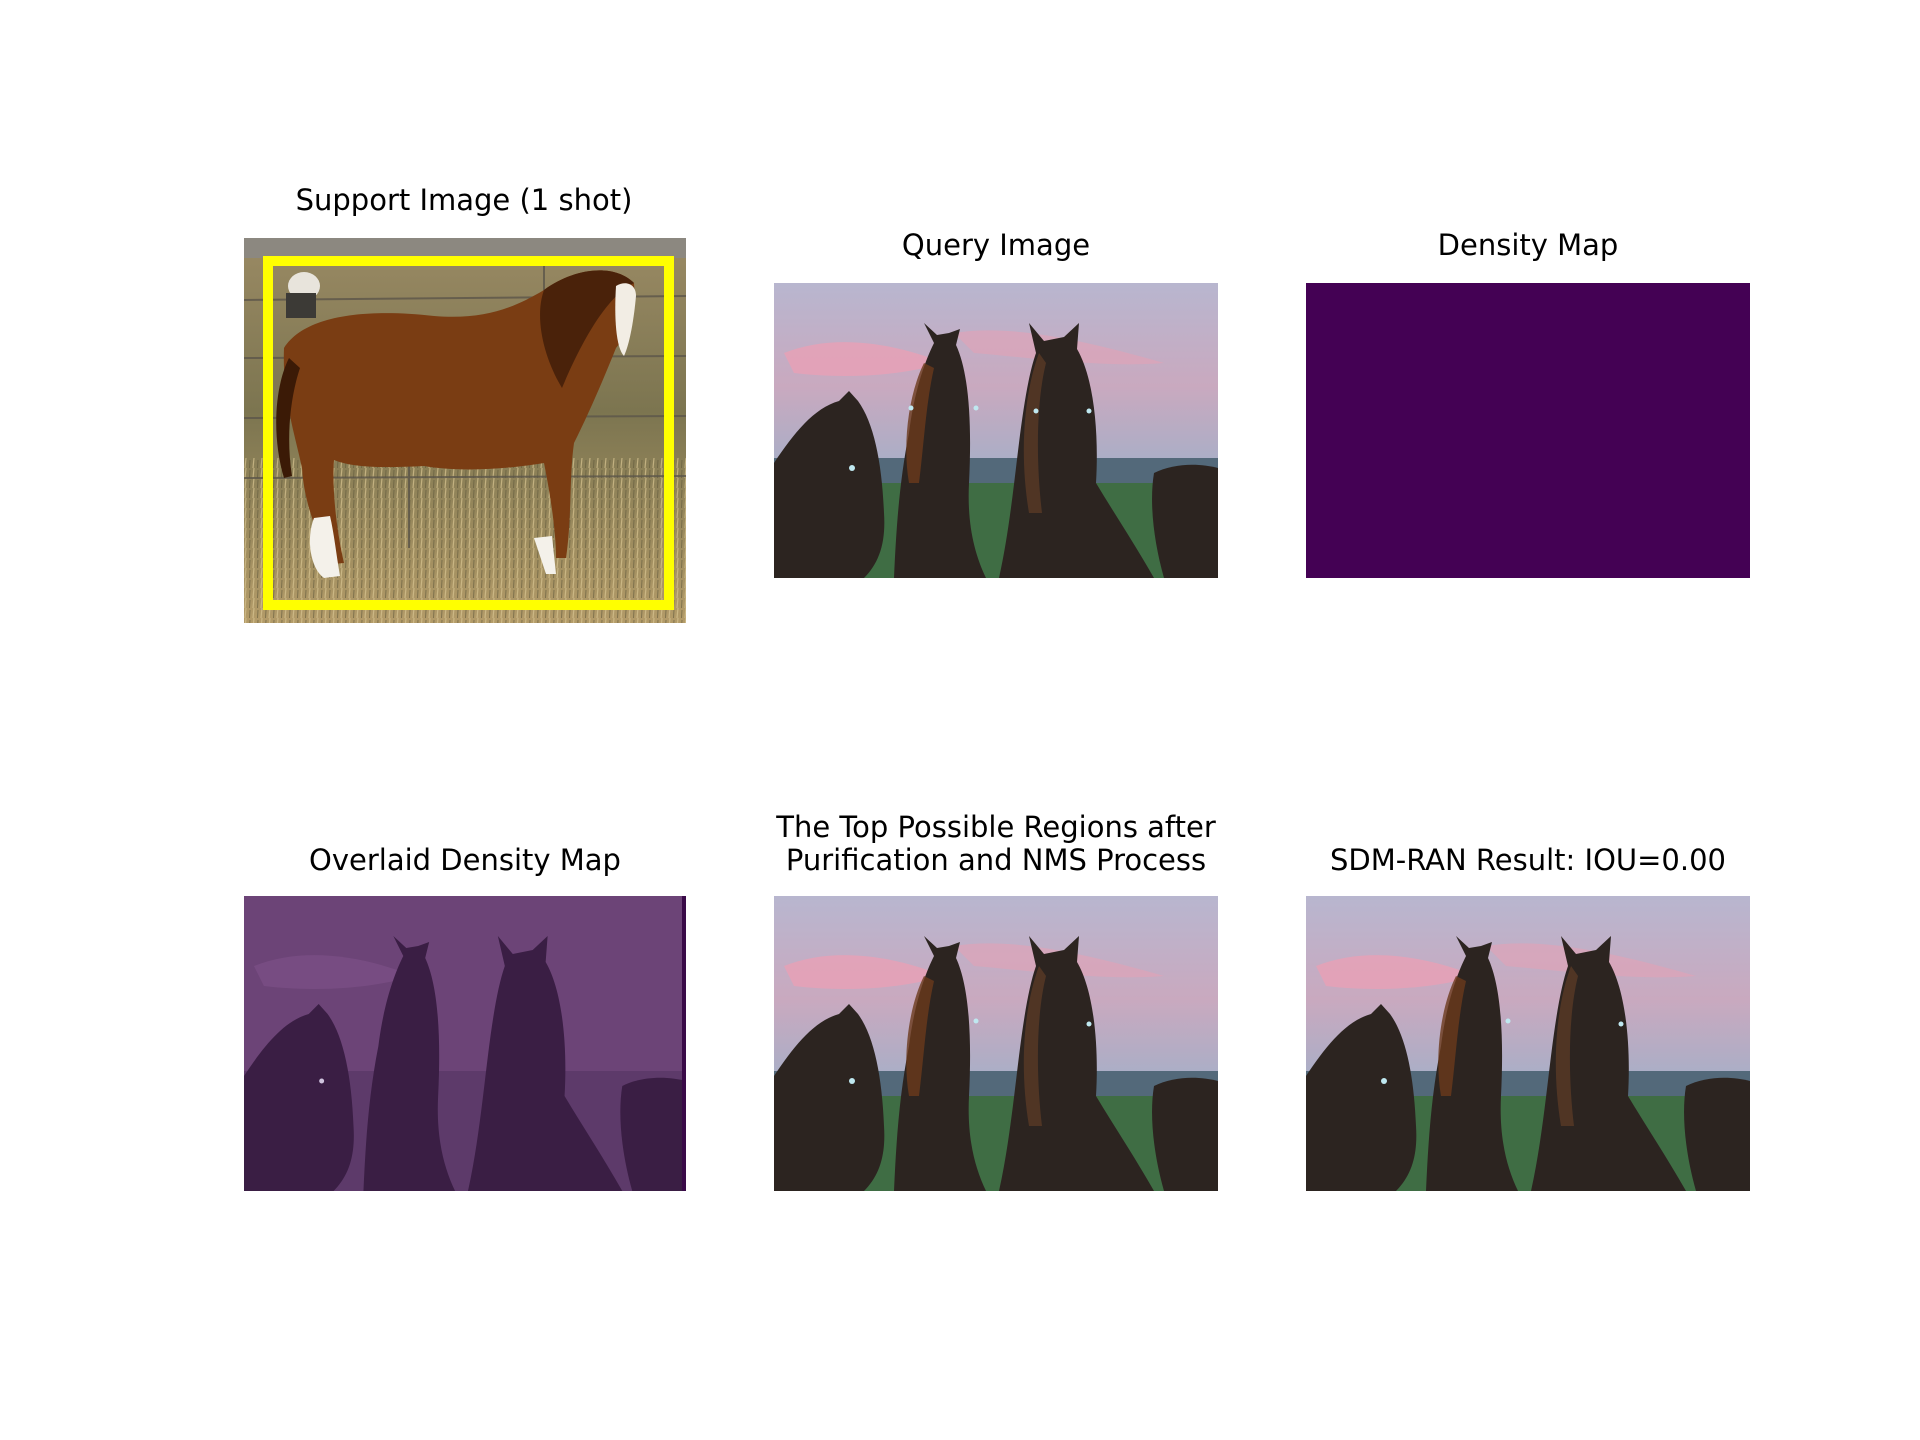 This screenshot has width=1920, height=1440. What do you see at coordinates (1528, 860) in the screenshot?
I see `sdm-ran-result-title: SDM-RAN Result: IOU=0.00` at bounding box center [1528, 860].